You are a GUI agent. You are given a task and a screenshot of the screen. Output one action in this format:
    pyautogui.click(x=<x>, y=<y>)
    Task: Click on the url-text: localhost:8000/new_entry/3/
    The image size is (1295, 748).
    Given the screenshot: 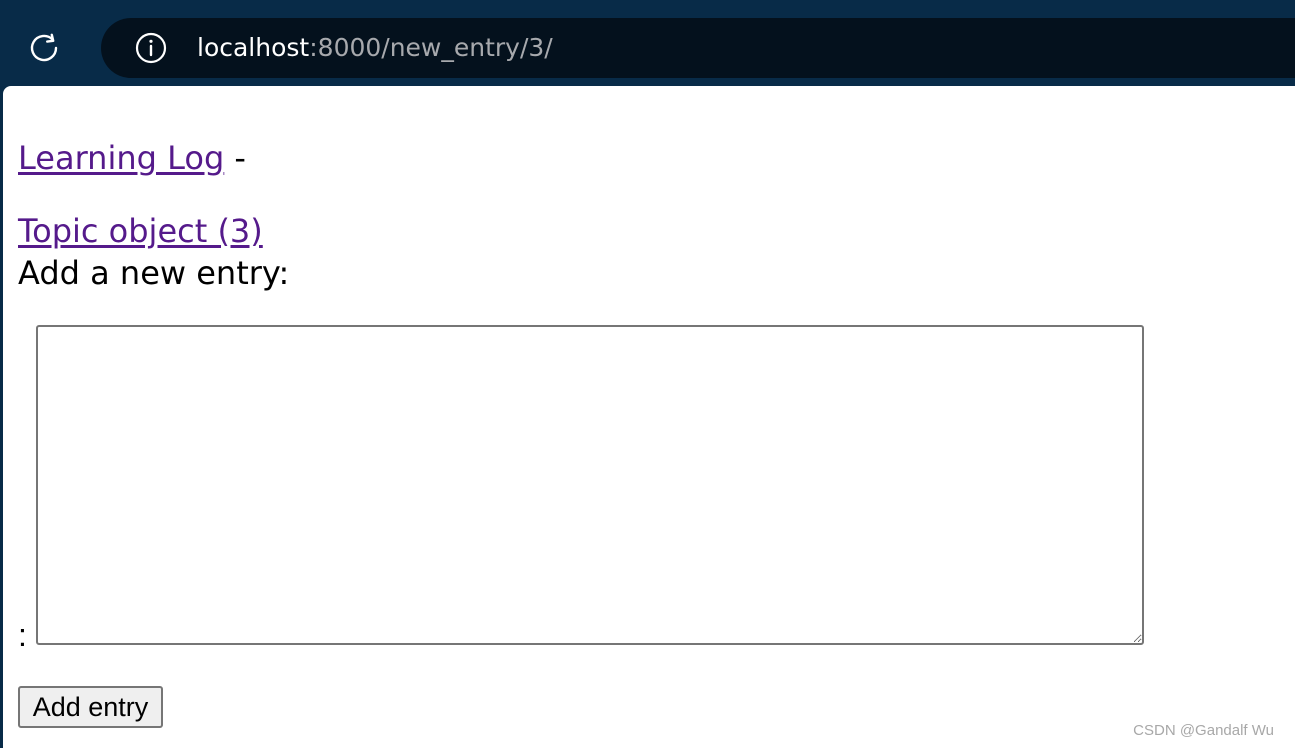 What is the action you would take?
    pyautogui.click(x=375, y=47)
    